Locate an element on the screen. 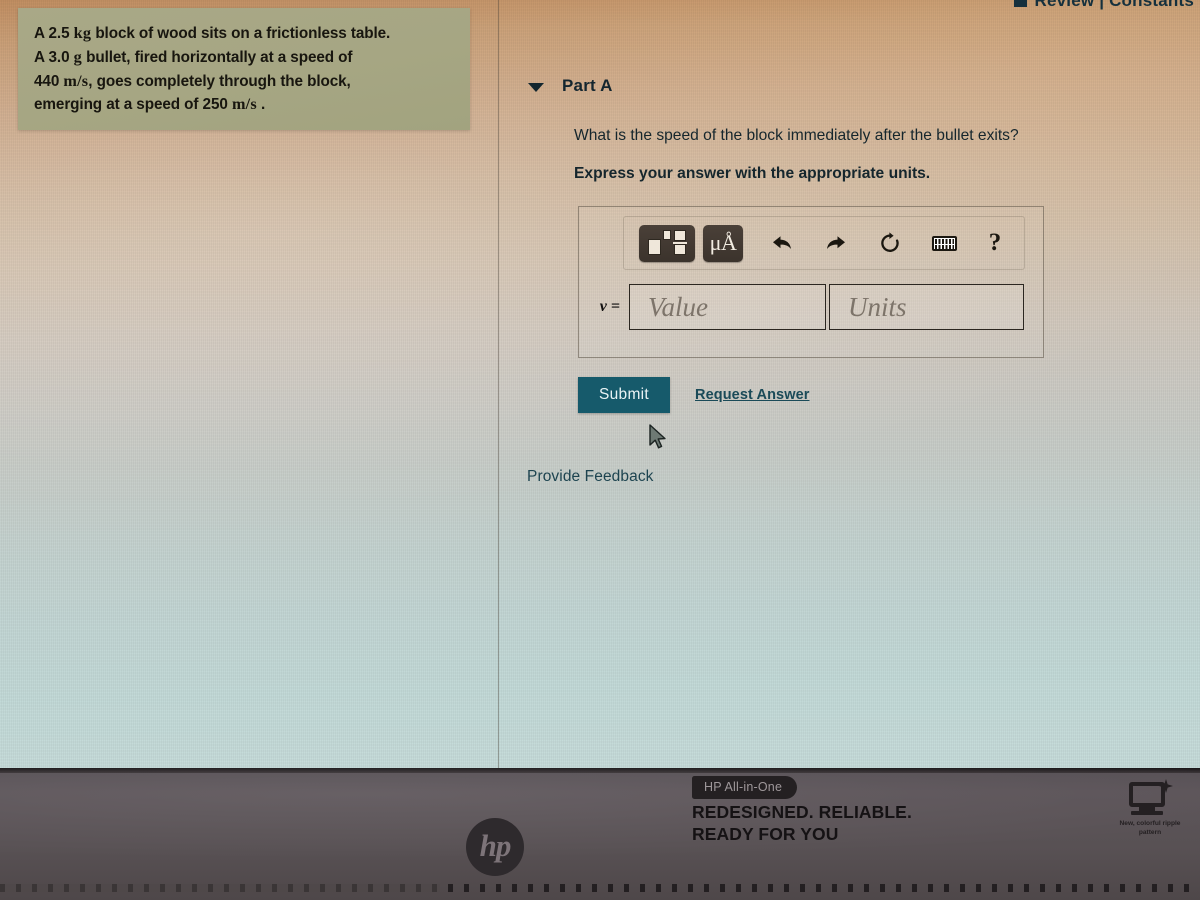 The width and height of the screenshot is (1200, 900). units-micro-angstrom-icon: μÅ is located at coordinates (723, 243).